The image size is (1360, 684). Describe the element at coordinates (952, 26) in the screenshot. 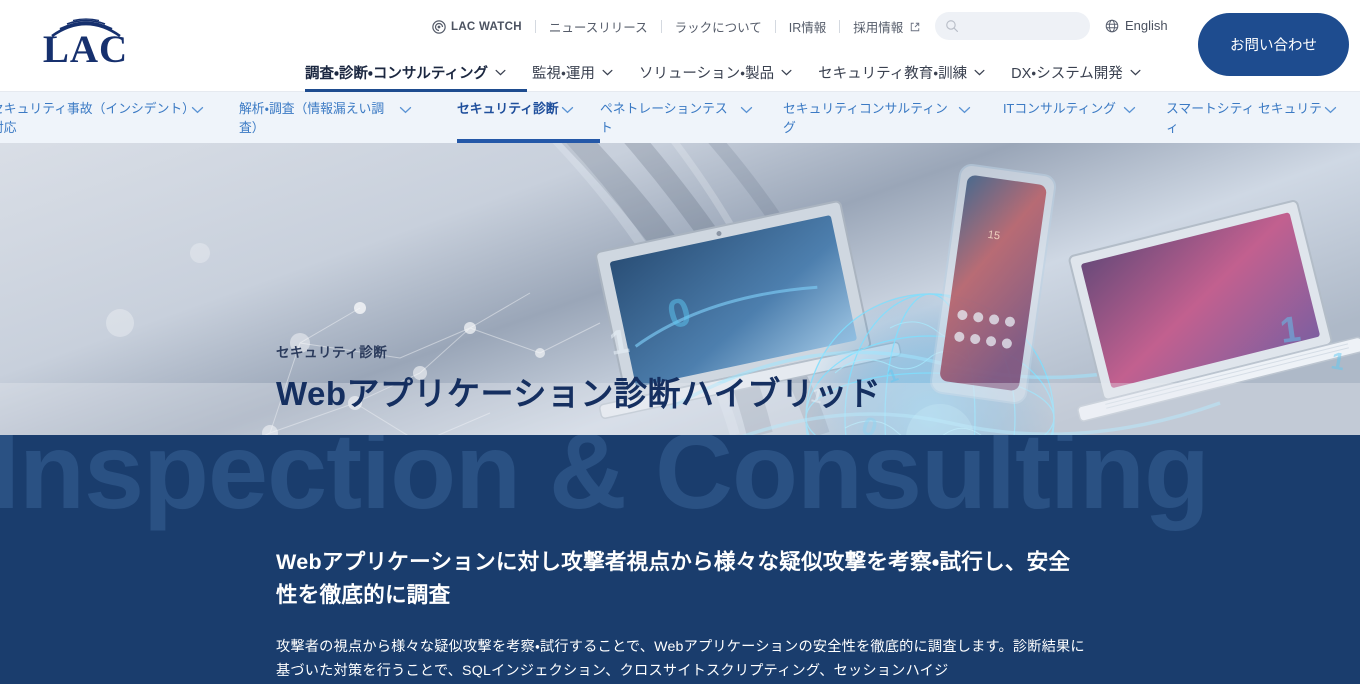

I see `search-icon` at that location.